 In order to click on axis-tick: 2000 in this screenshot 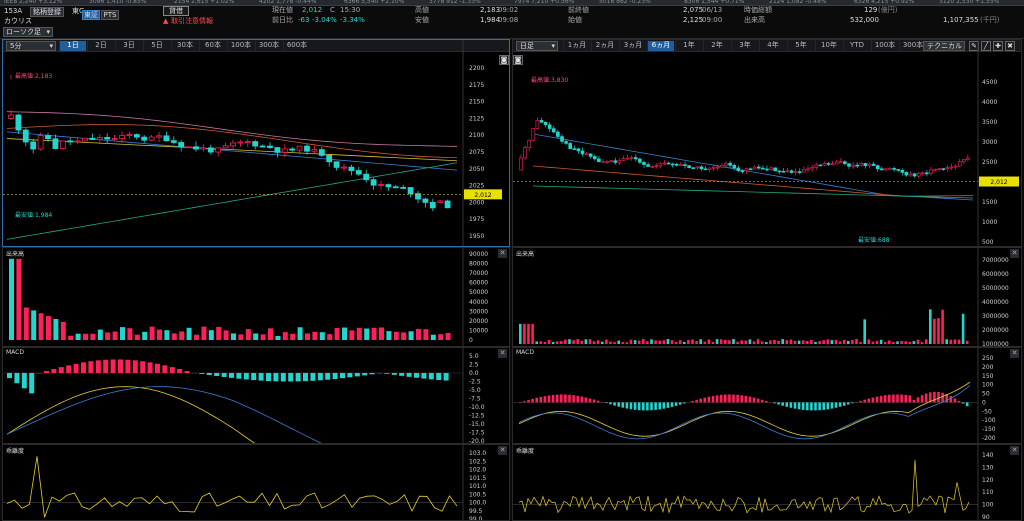, I will do `click(476, 202)`.